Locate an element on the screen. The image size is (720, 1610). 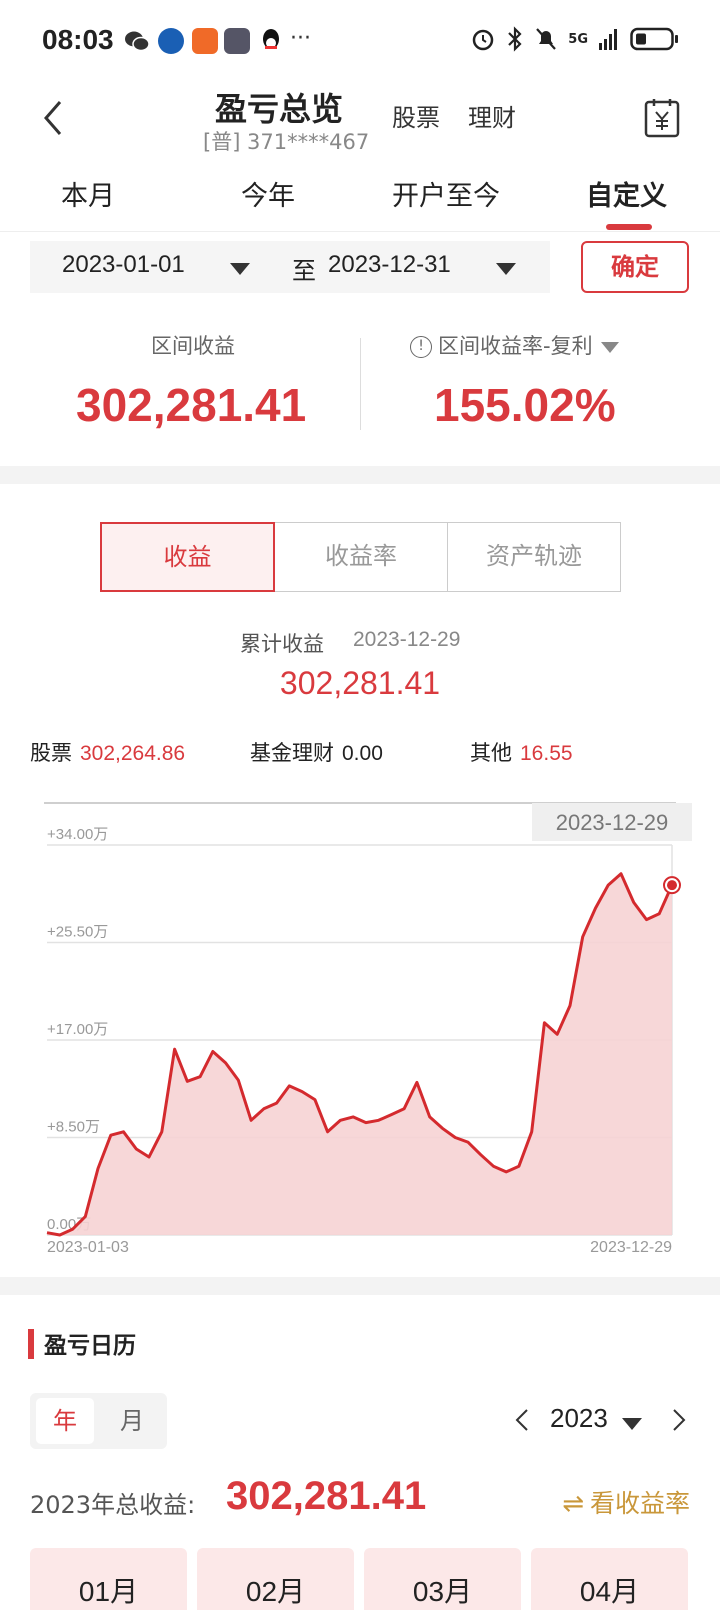
app-orange-icon is located at coordinates (205, 41).